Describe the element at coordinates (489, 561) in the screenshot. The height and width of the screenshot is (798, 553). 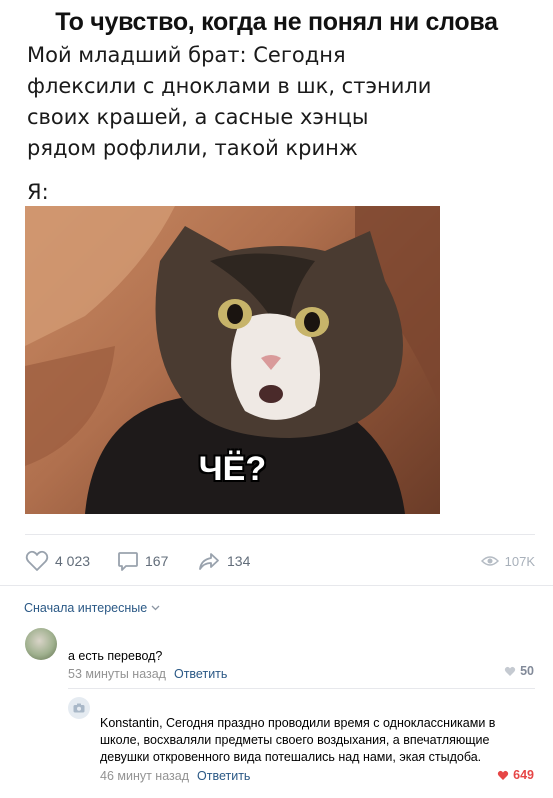
I see `eye-icon` at that location.